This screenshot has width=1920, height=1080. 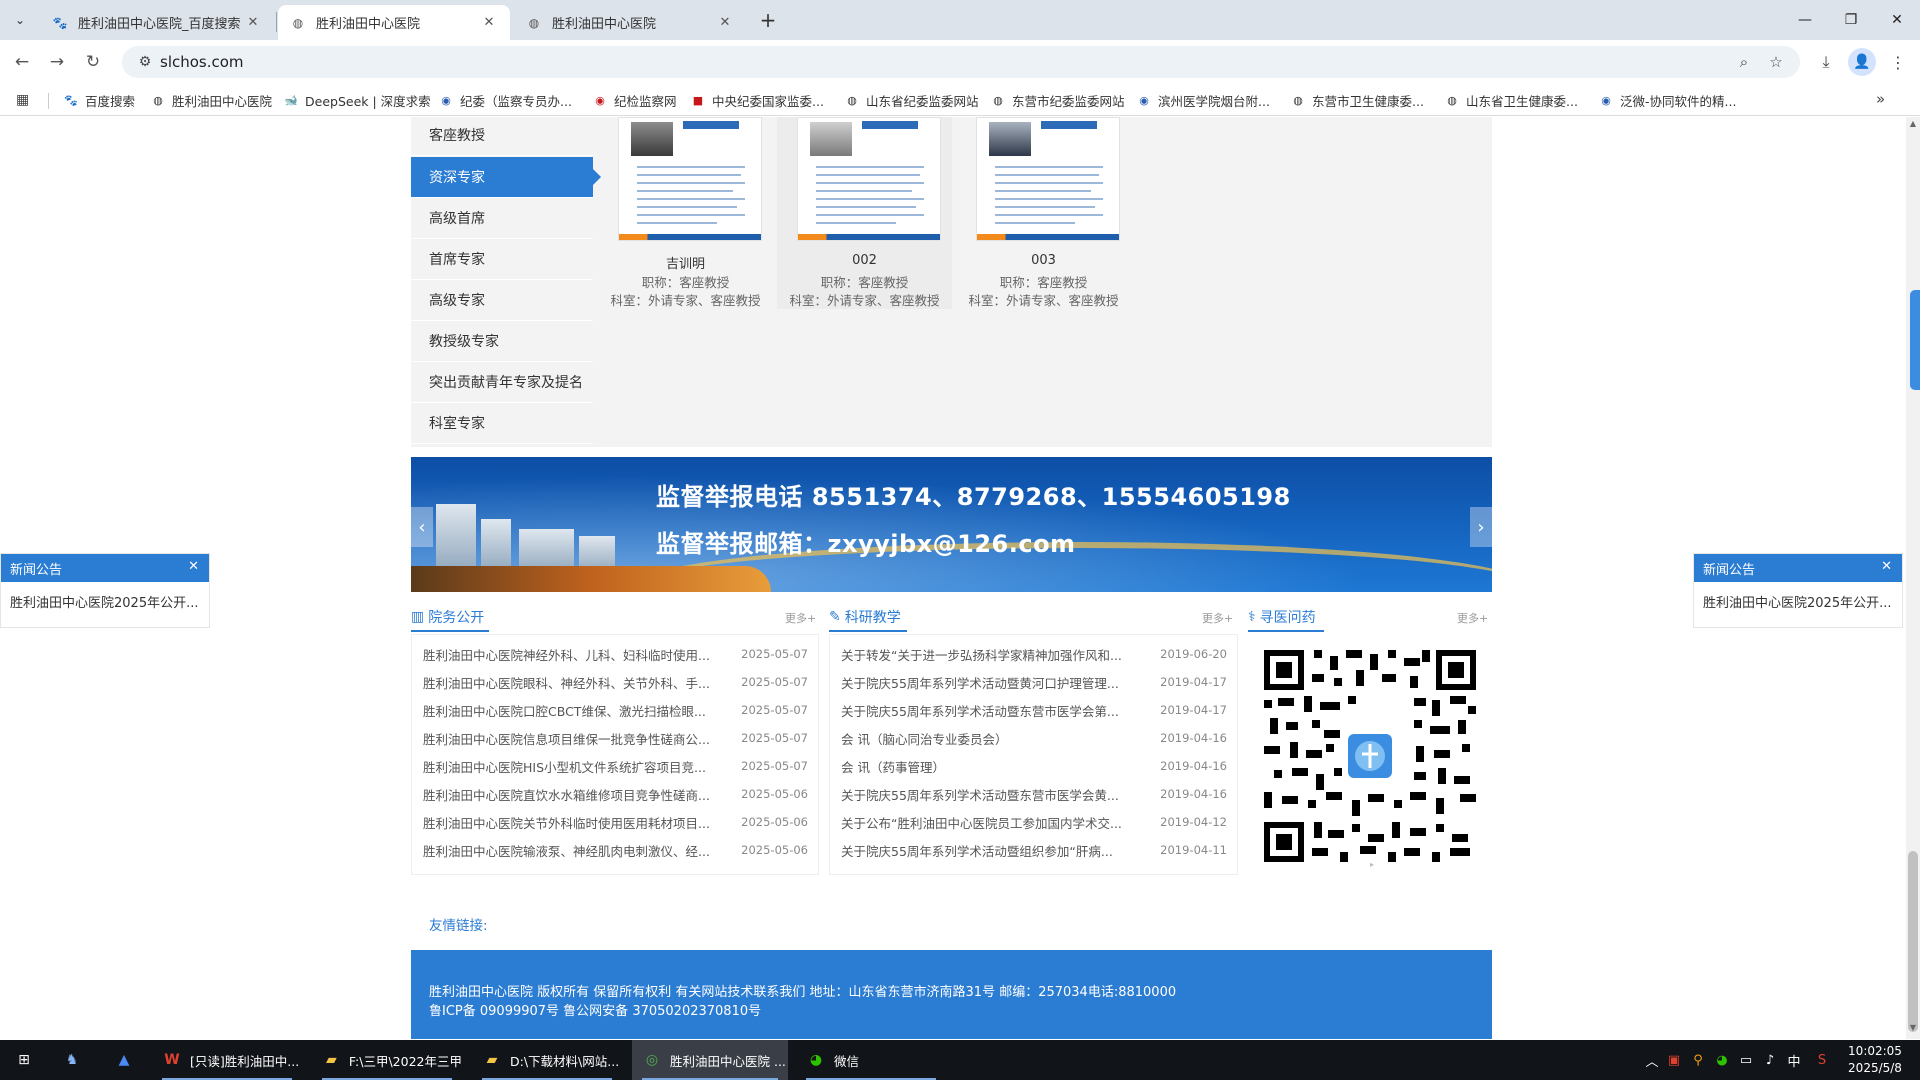 What do you see at coordinates (1674, 1060) in the screenshot?
I see `tray-app-red-icon: ▣` at bounding box center [1674, 1060].